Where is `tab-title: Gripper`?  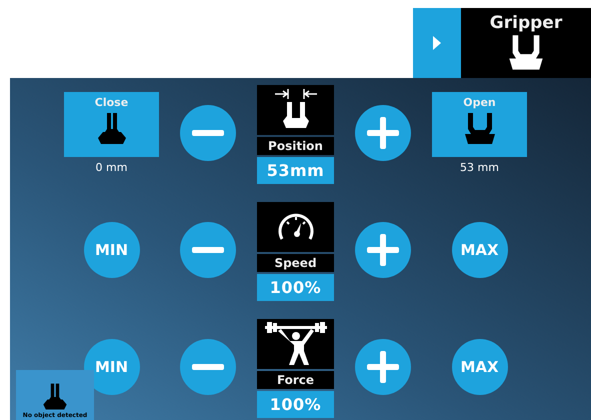 tab-title: Gripper is located at coordinates (526, 23).